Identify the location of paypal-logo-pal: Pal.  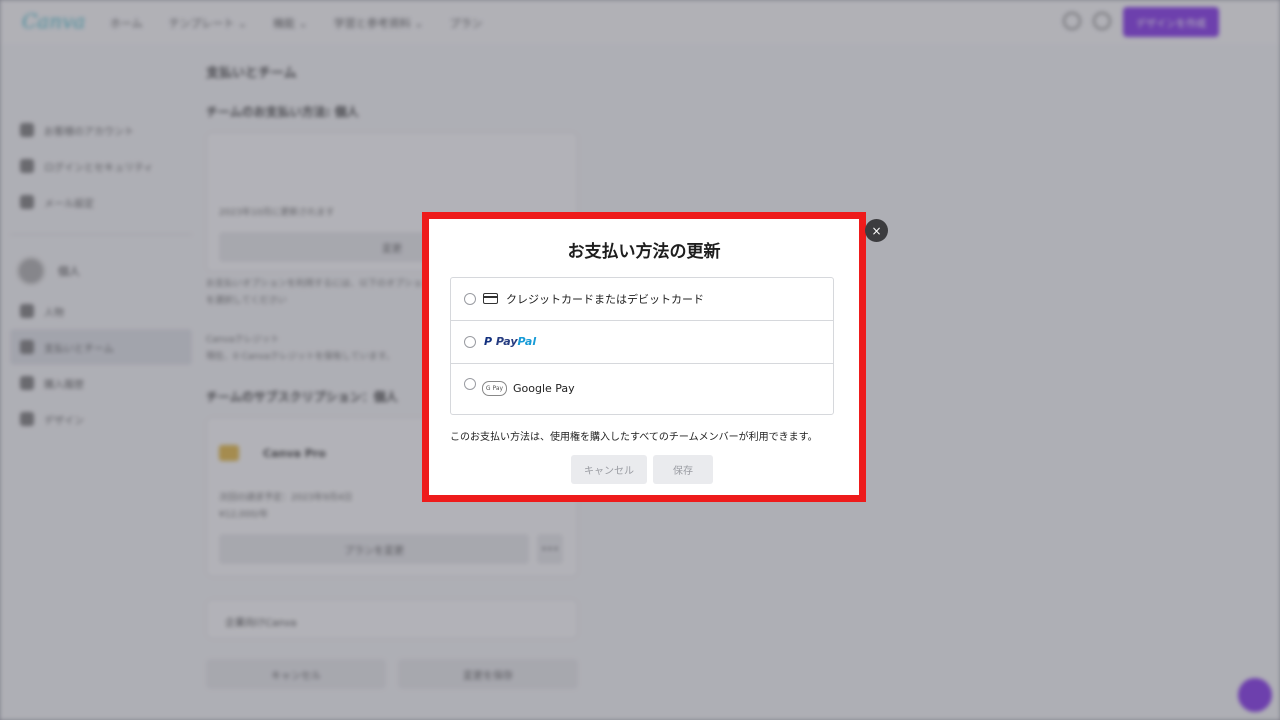
(527, 341).